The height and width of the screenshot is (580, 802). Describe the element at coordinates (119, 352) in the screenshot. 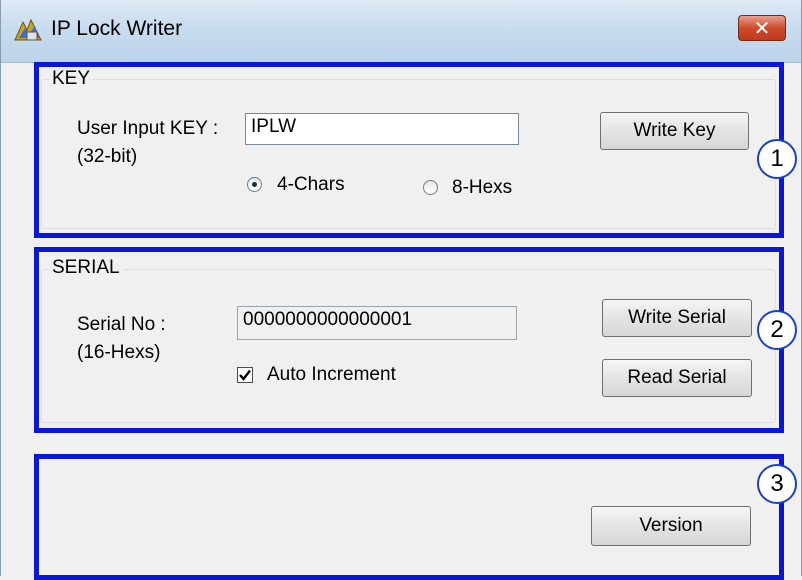

I see `serial-hex-label: (16-Hexs)` at that location.